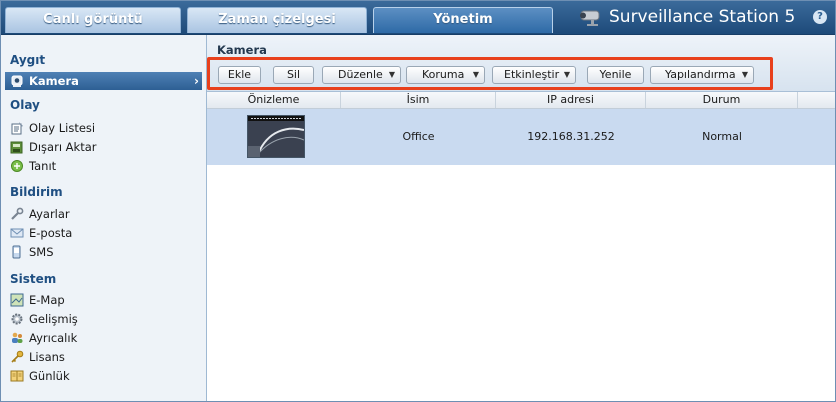 Image resolution: width=836 pixels, height=402 pixels. Describe the element at coordinates (722, 100) in the screenshot. I see `column-header-status: Durum` at that location.